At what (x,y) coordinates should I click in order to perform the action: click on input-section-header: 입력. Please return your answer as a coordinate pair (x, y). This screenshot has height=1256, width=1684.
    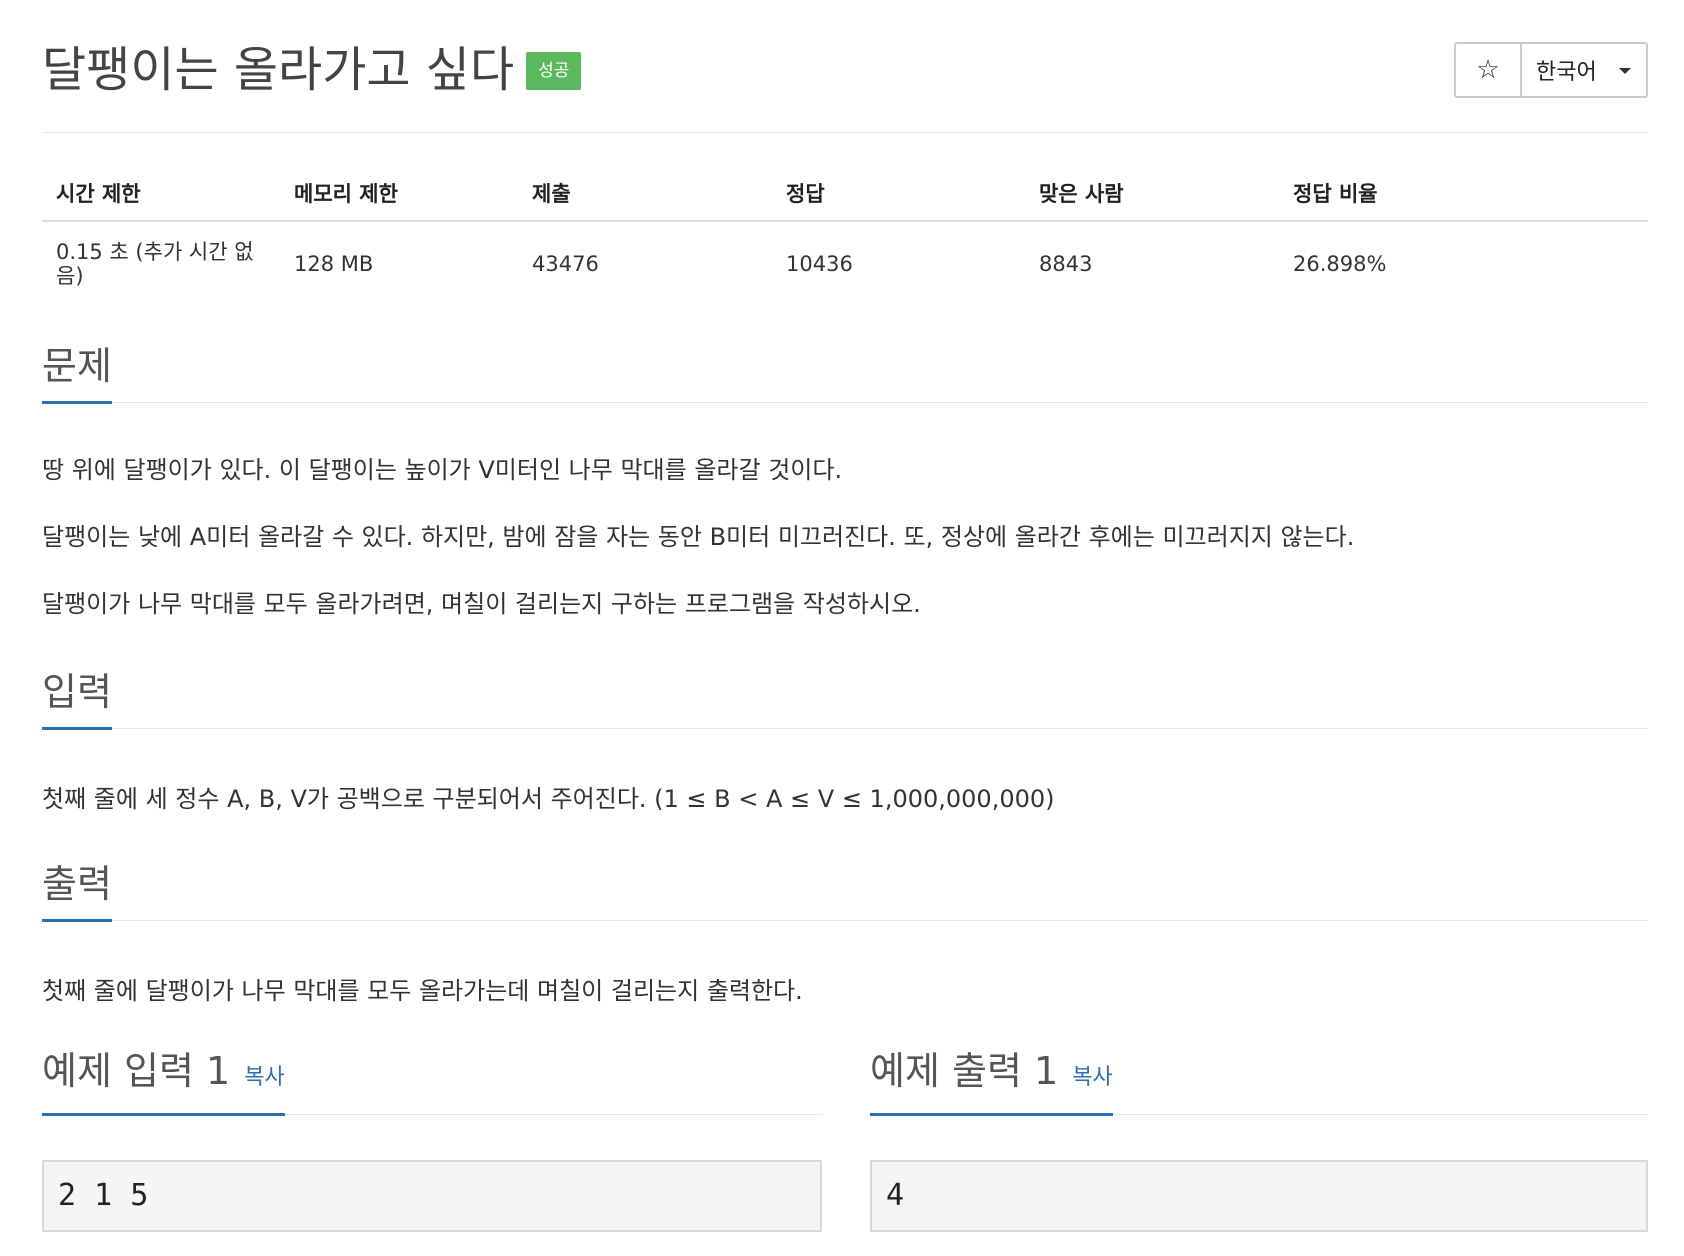
    Looking at the image, I should click on (845, 691).